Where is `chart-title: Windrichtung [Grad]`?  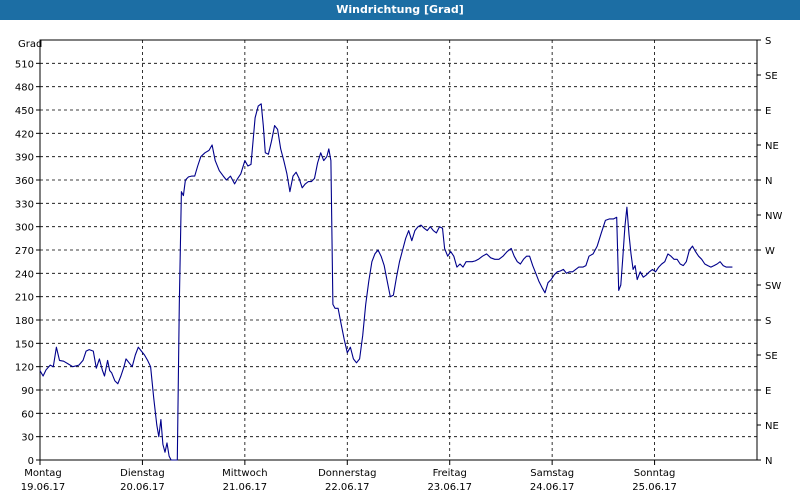
chart-title: Windrichtung [Grad] is located at coordinates (400, 10).